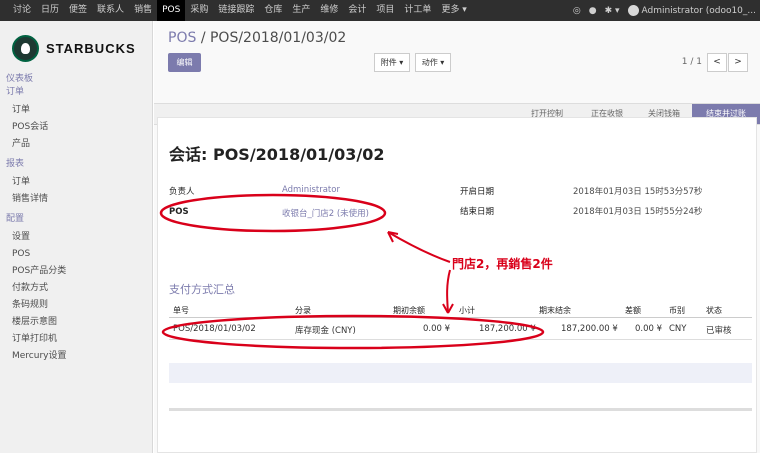 This screenshot has height=453, width=760. I want to click on menu-pos: POS, so click(171, 10).